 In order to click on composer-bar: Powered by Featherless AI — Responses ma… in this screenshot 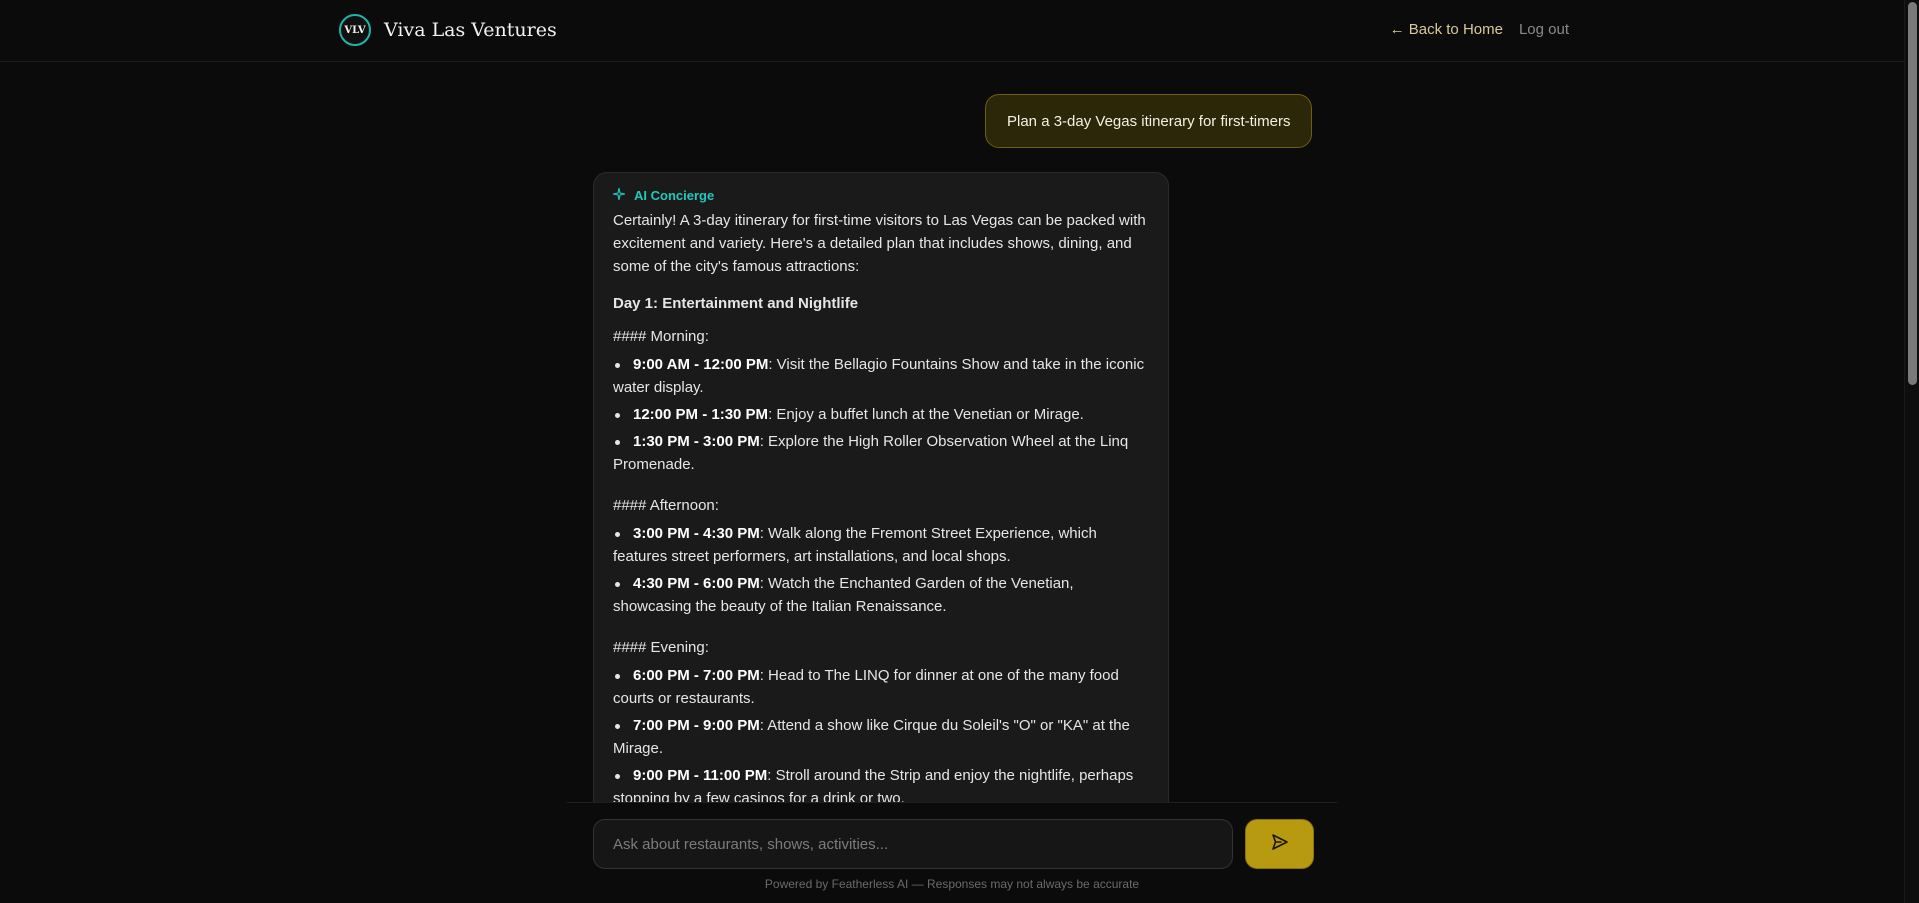, I will do `click(952, 852)`.